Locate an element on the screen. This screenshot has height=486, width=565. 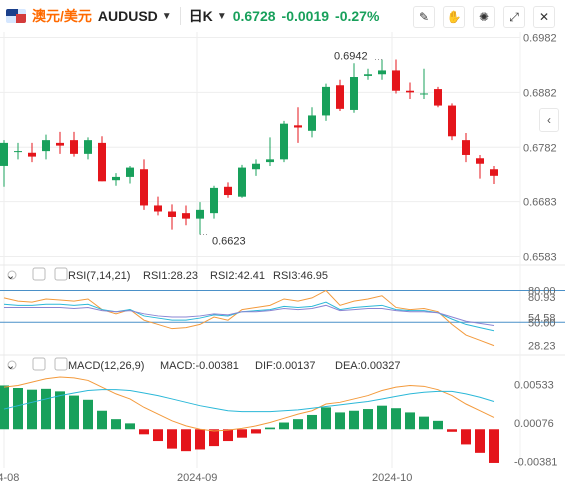
dea-value: DEA:0.00327 is located at coordinates (367, 366).